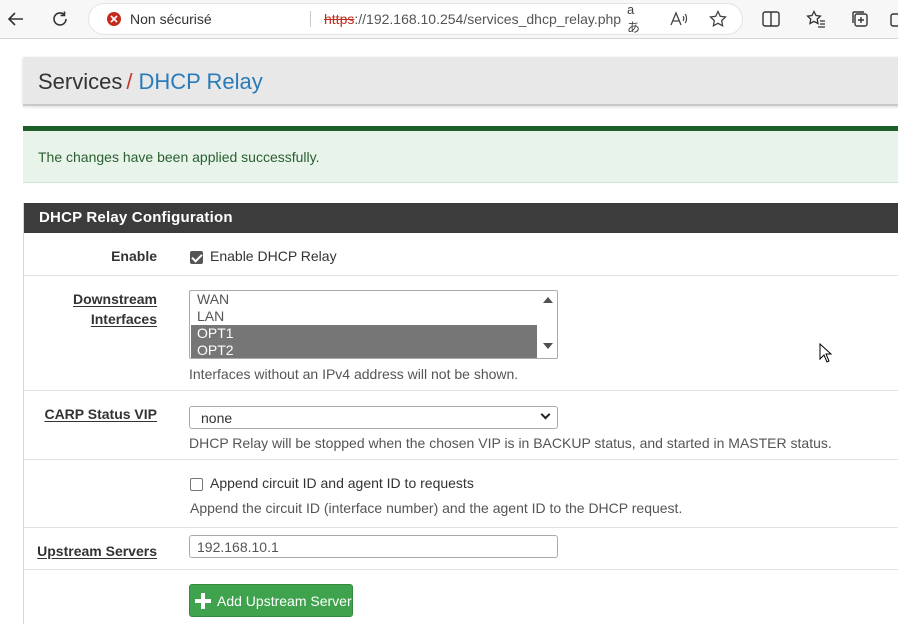 The width and height of the screenshot is (898, 624). Describe the element at coordinates (364, 316) in the screenshot. I see `listbox-option-lan: LAN` at that location.